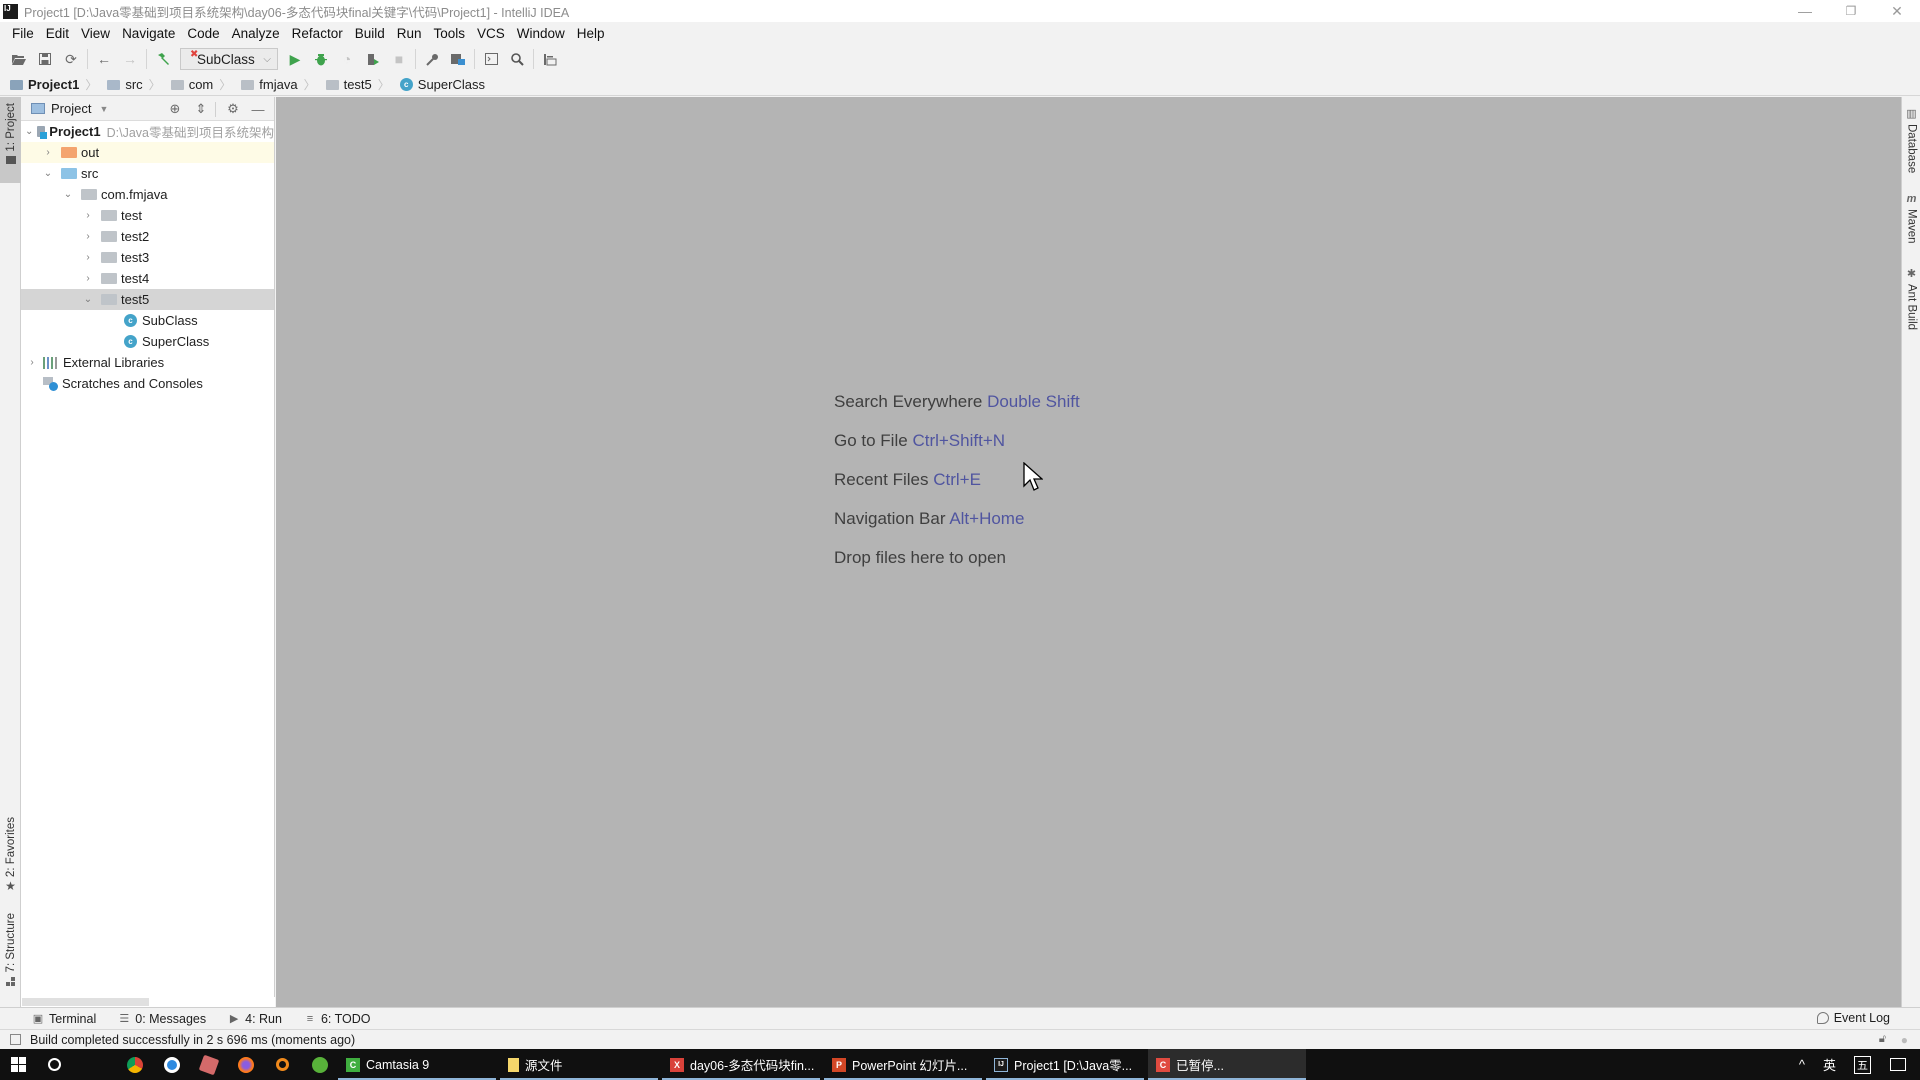  What do you see at coordinates (147, 299) in the screenshot?
I see `tree-item-test5: ⌄ test5` at bounding box center [147, 299].